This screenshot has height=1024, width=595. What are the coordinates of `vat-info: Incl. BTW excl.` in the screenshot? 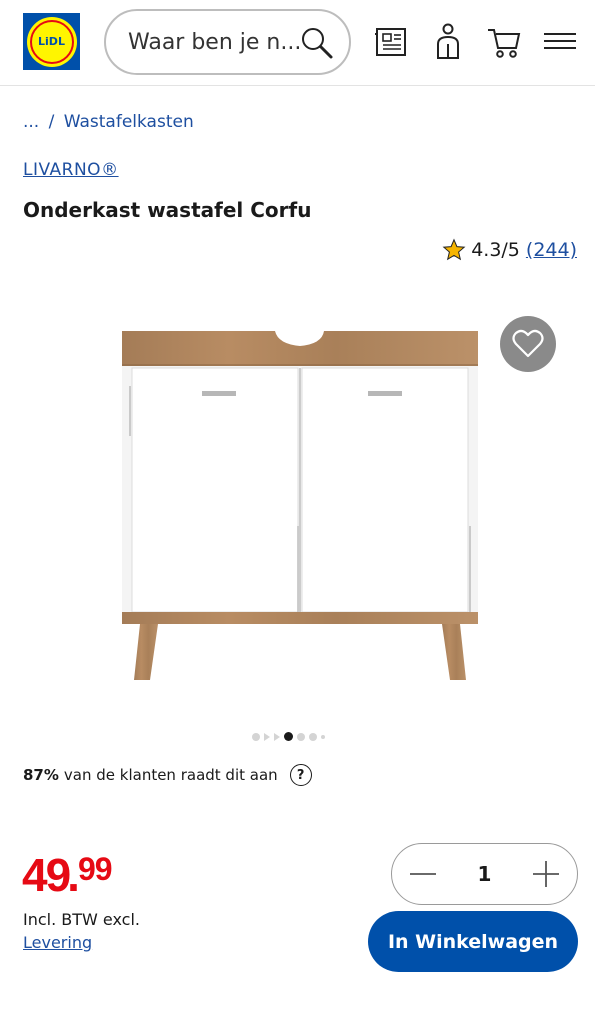 It's located at (82, 919).